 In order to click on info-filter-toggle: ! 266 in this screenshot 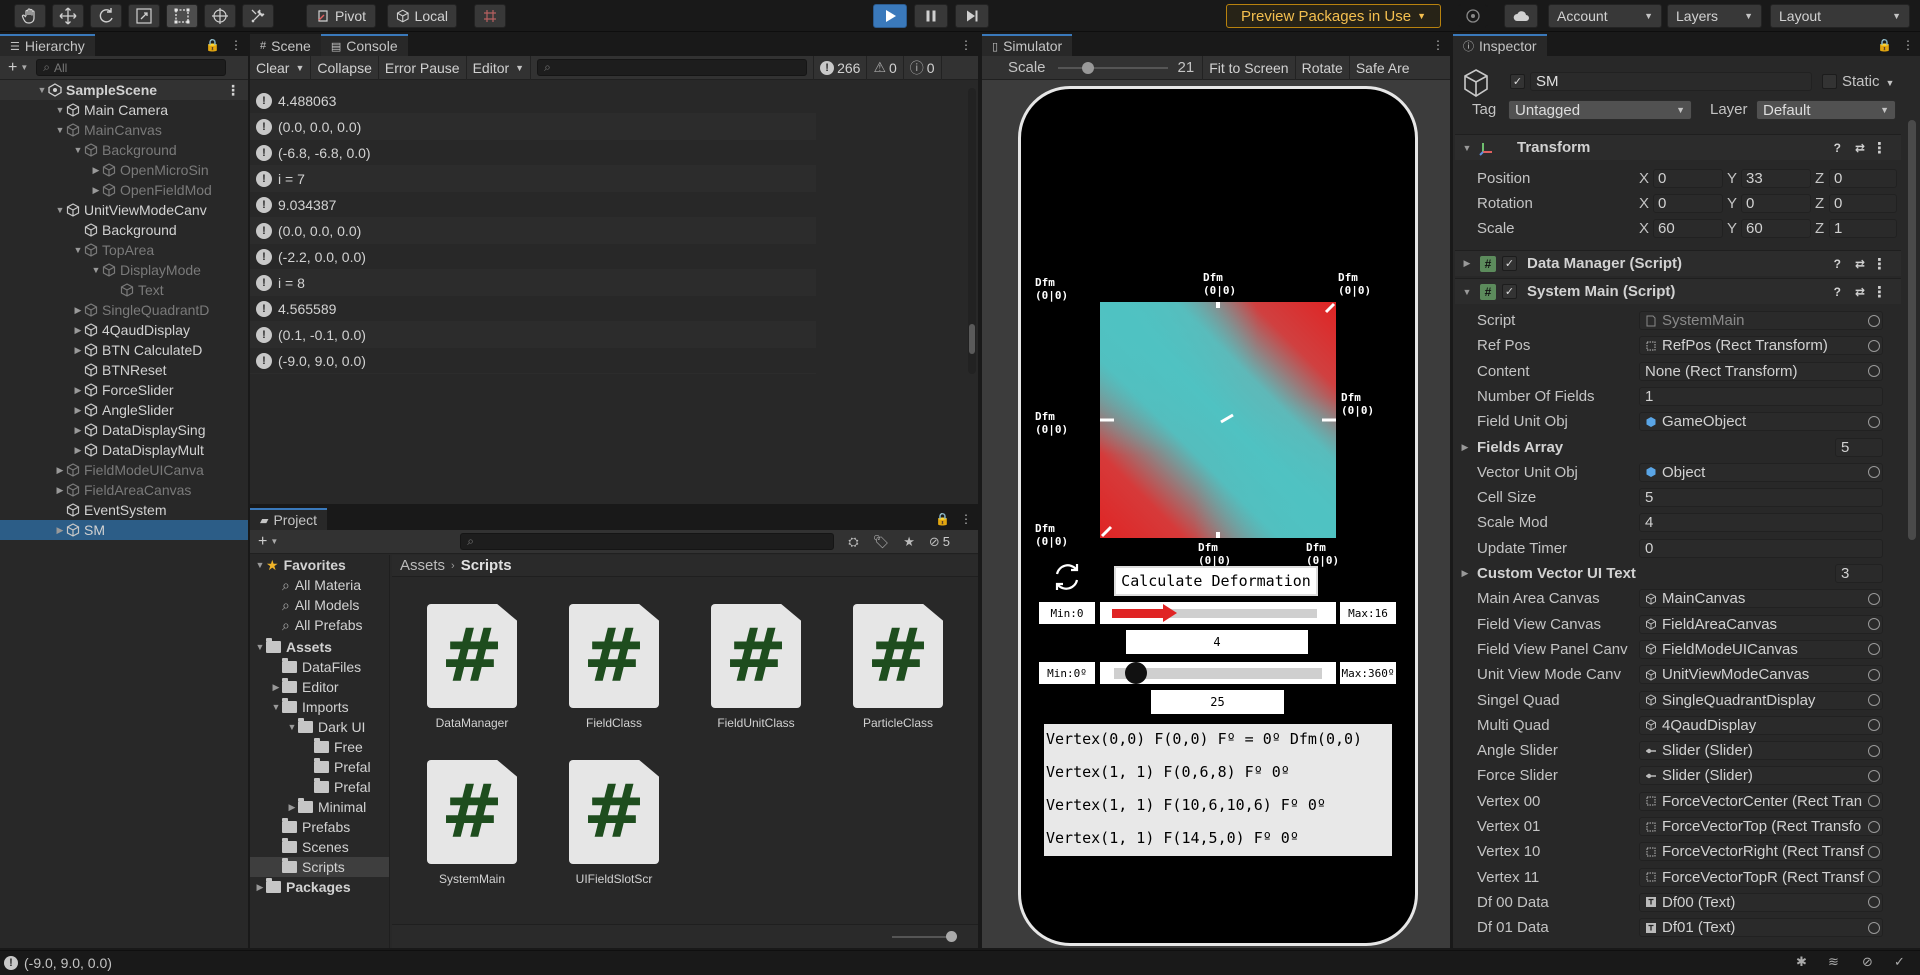, I will do `click(840, 67)`.